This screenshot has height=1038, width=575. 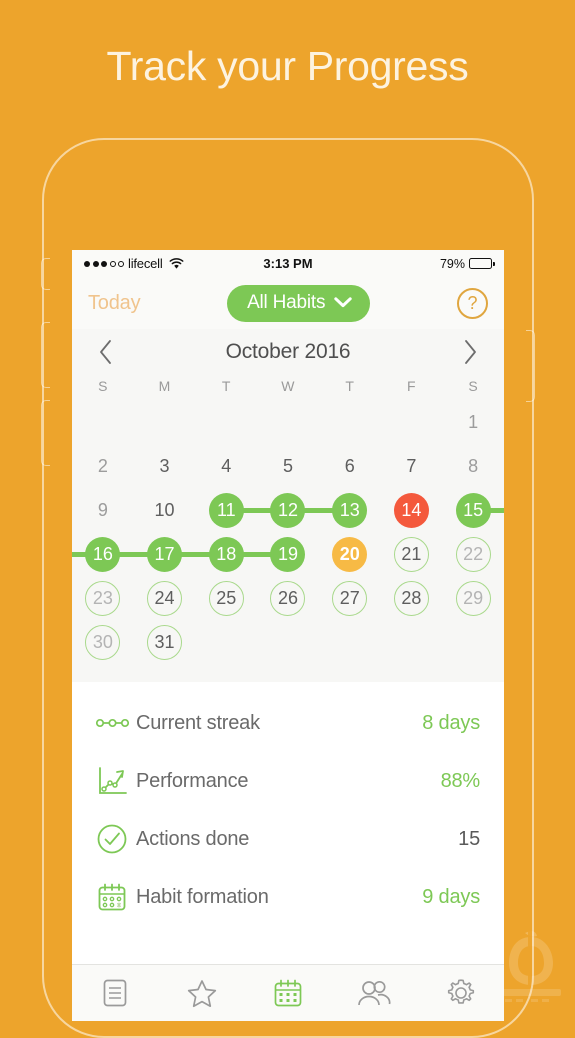 I want to click on calendar-day-cell: 22, so click(x=473, y=554).